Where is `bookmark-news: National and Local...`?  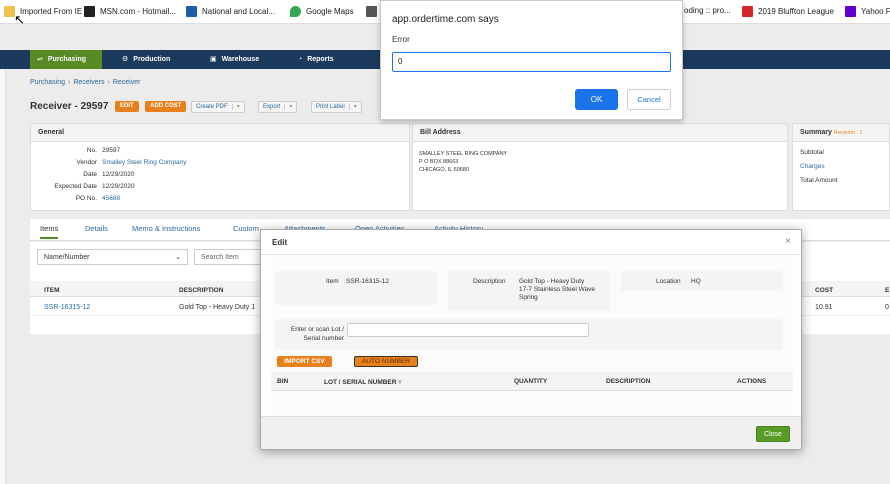
bookmark-news: National and Local... is located at coordinates (230, 11).